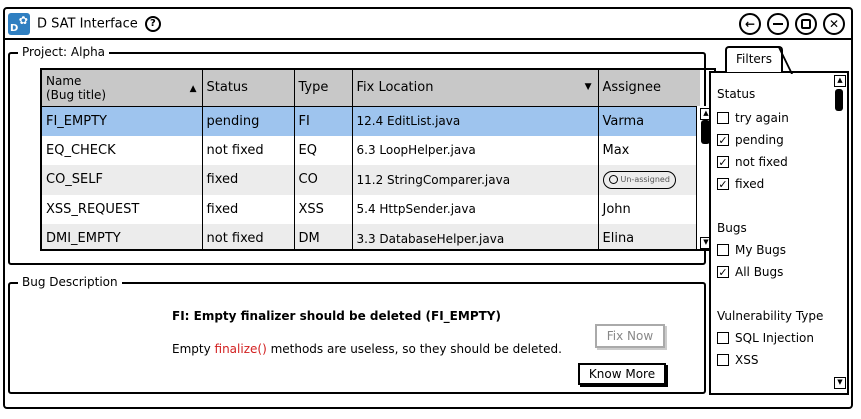 The width and height of the screenshot is (861, 419). What do you see at coordinates (19, 24) in the screenshot?
I see `app-logo-icon: D ✿` at bounding box center [19, 24].